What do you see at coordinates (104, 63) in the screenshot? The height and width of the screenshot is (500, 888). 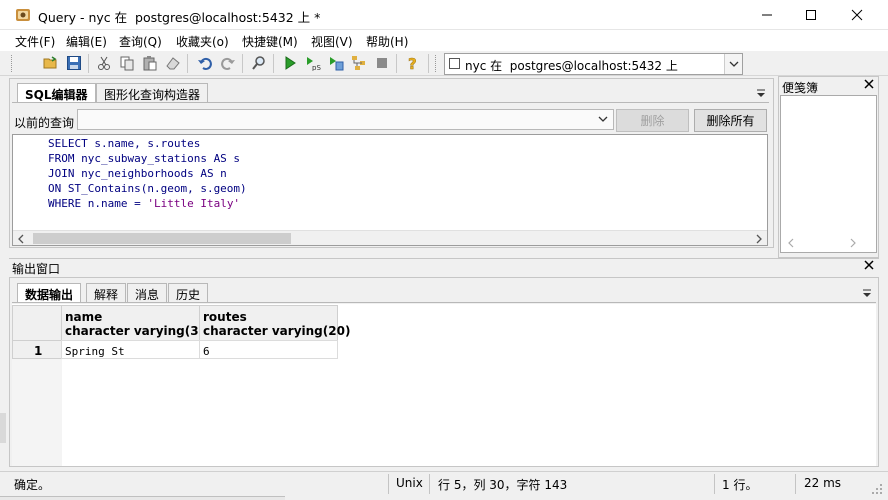 I see `cut-icon` at bounding box center [104, 63].